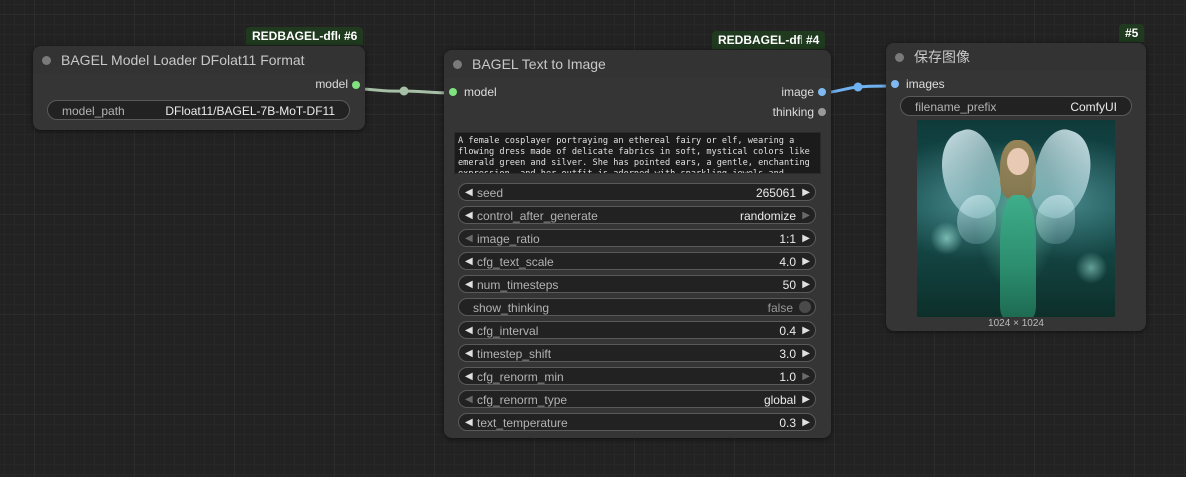  What do you see at coordinates (514, 354) in the screenshot?
I see `widget-label: timestep_shift` at bounding box center [514, 354].